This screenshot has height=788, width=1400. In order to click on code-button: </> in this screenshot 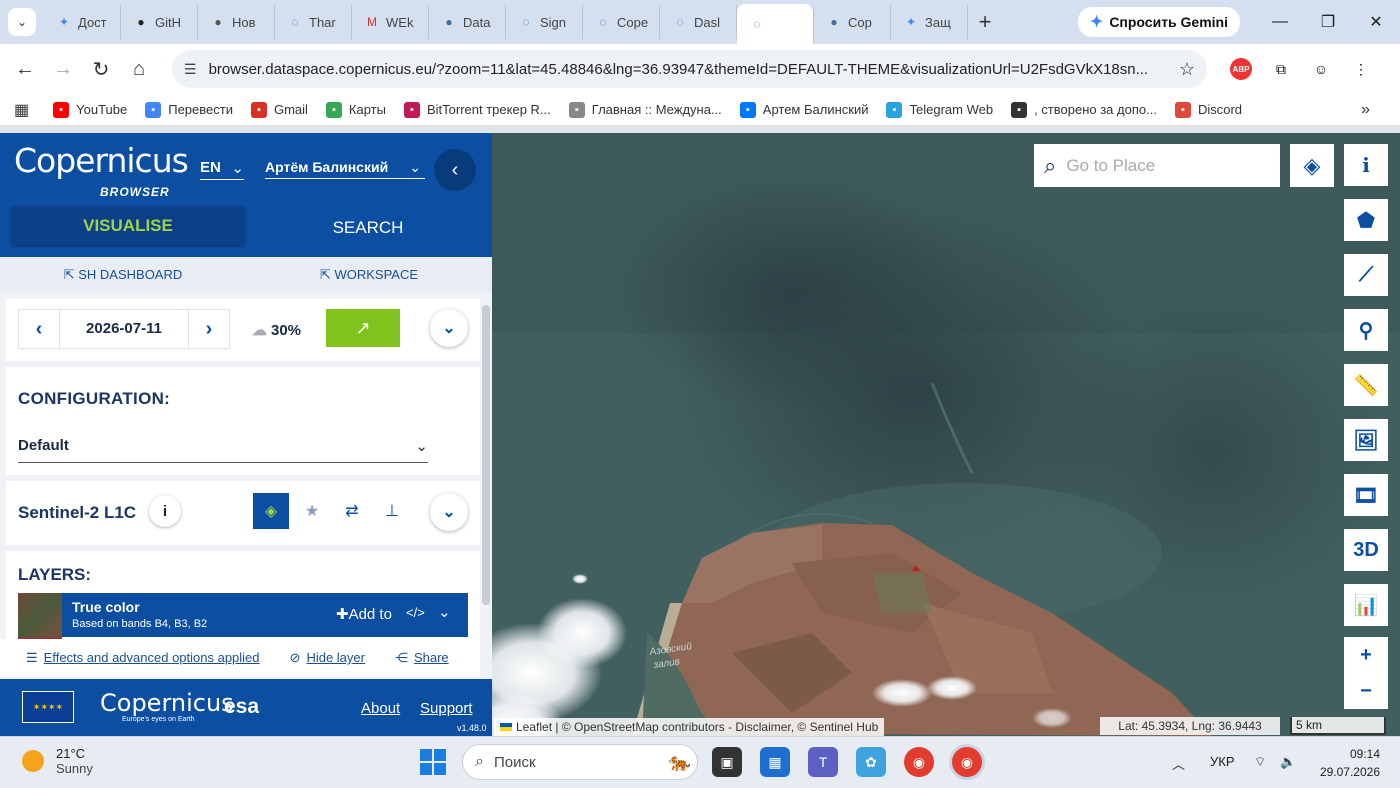, I will do `click(415, 612)`.